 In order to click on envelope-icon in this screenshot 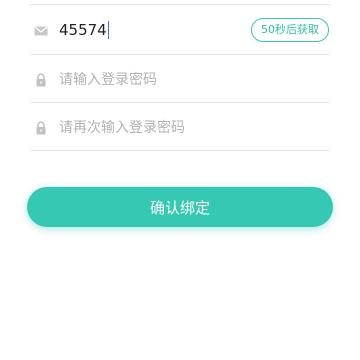, I will do `click(41, 30)`.